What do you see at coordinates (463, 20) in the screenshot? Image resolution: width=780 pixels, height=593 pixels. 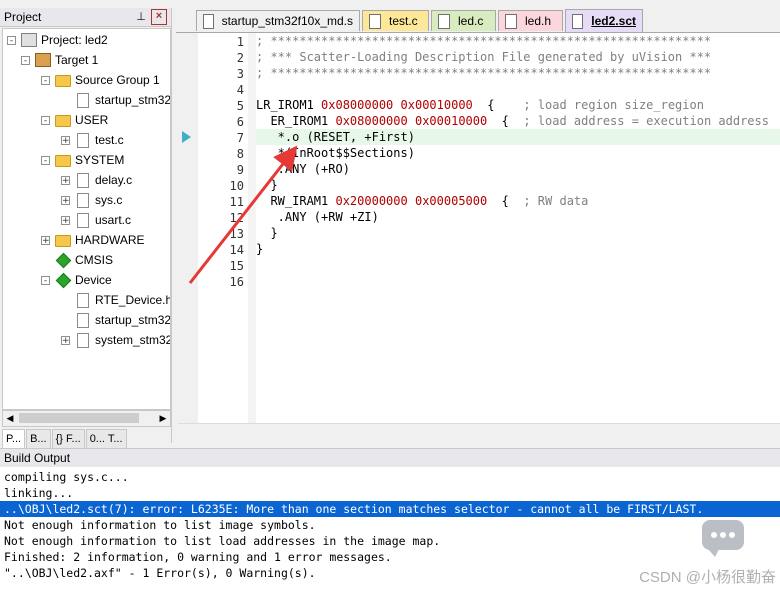 I see `editor-tab: led.c` at bounding box center [463, 20].